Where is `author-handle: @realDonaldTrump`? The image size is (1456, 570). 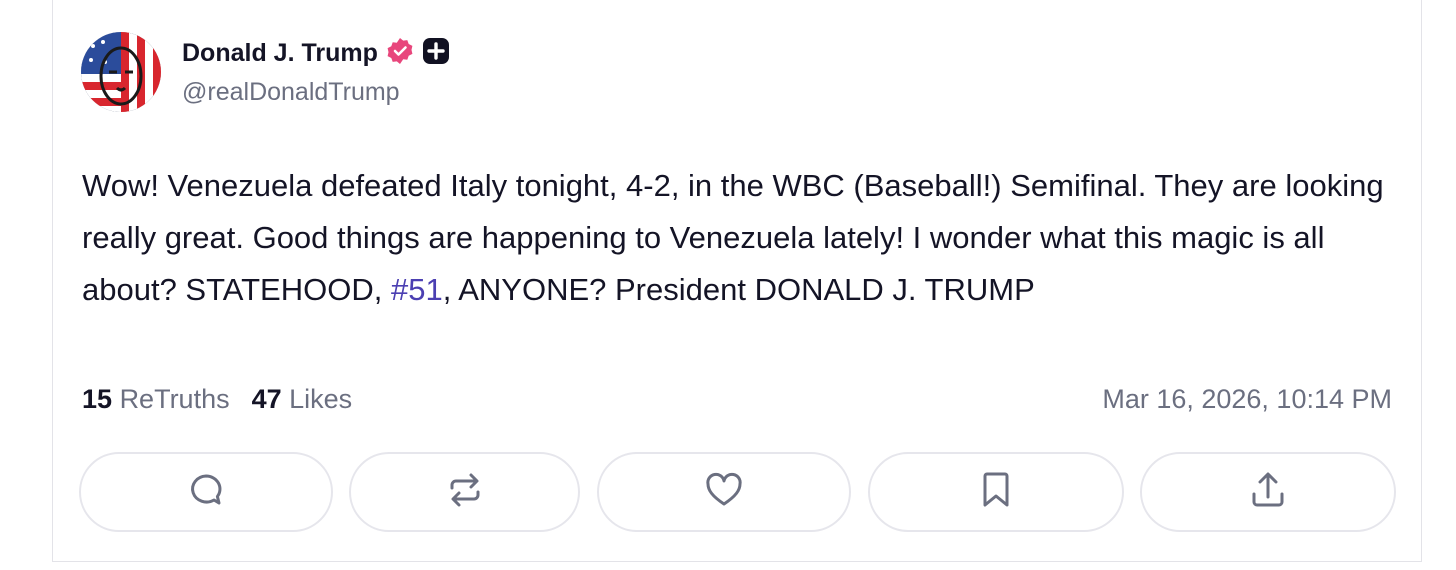
author-handle: @realDonaldTrump is located at coordinates (291, 92).